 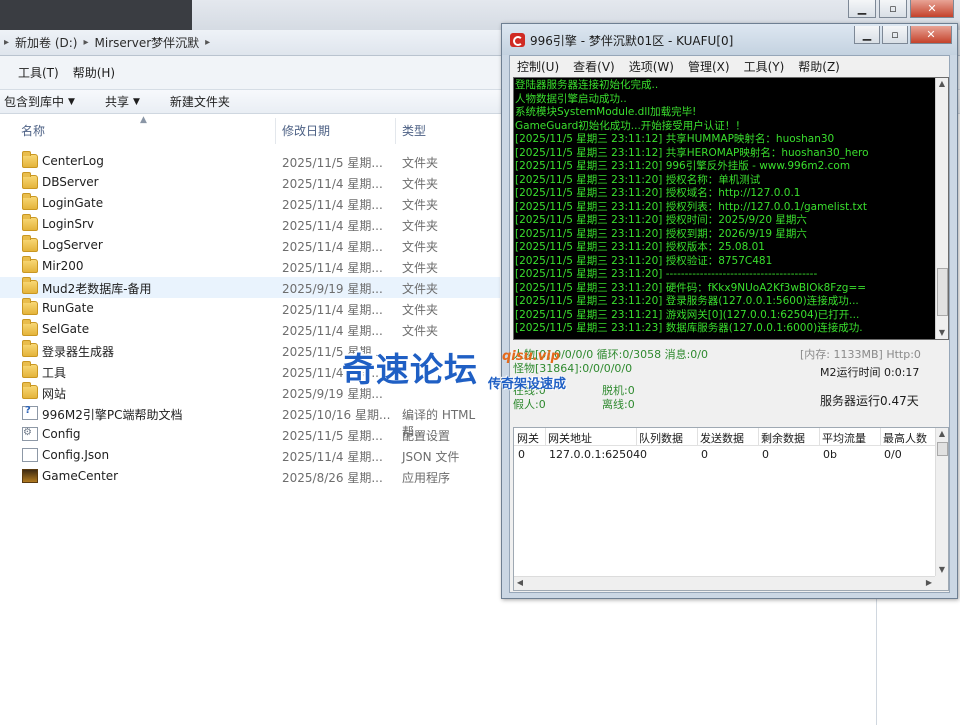 What do you see at coordinates (250, 287) in the screenshot?
I see `file-row: Mud2老数据库-备用 2025/9/19 星期... 文件夹` at bounding box center [250, 287].